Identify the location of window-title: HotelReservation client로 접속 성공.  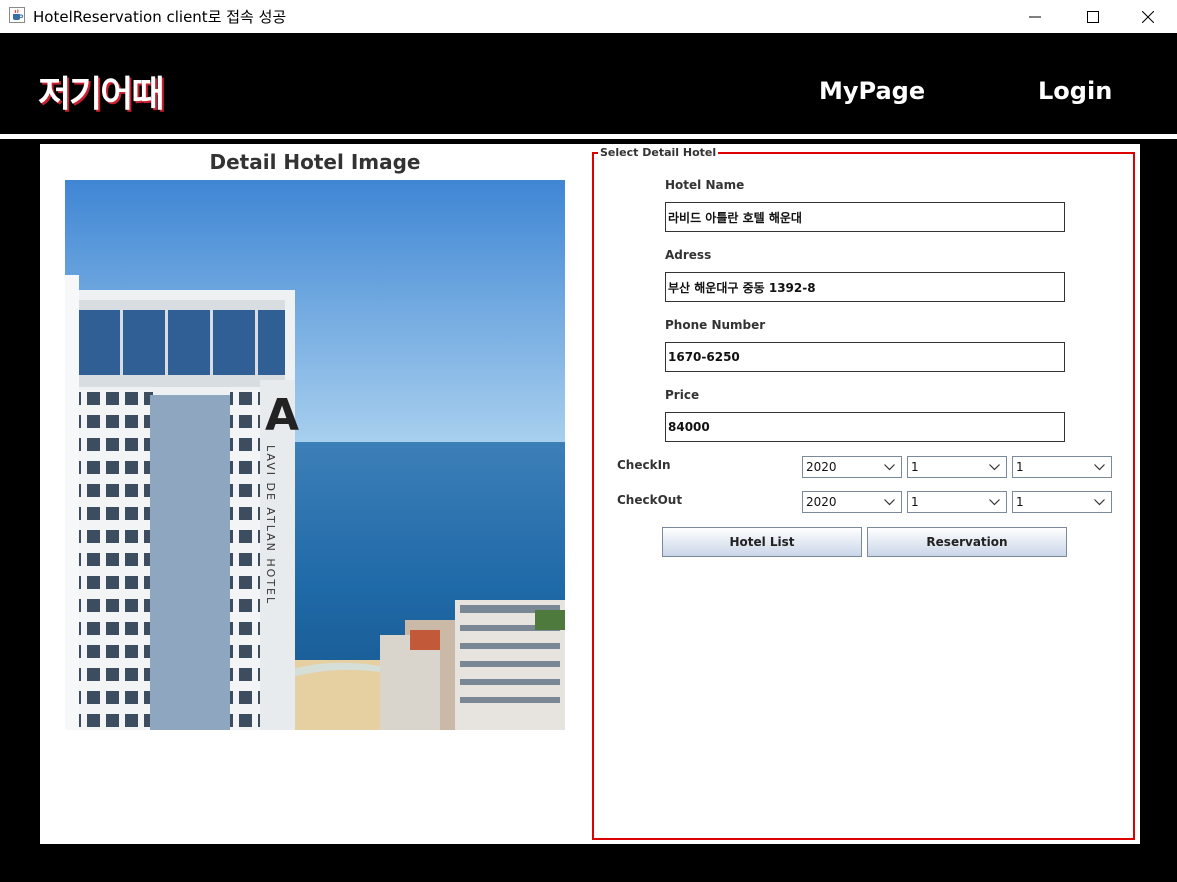
(160, 17).